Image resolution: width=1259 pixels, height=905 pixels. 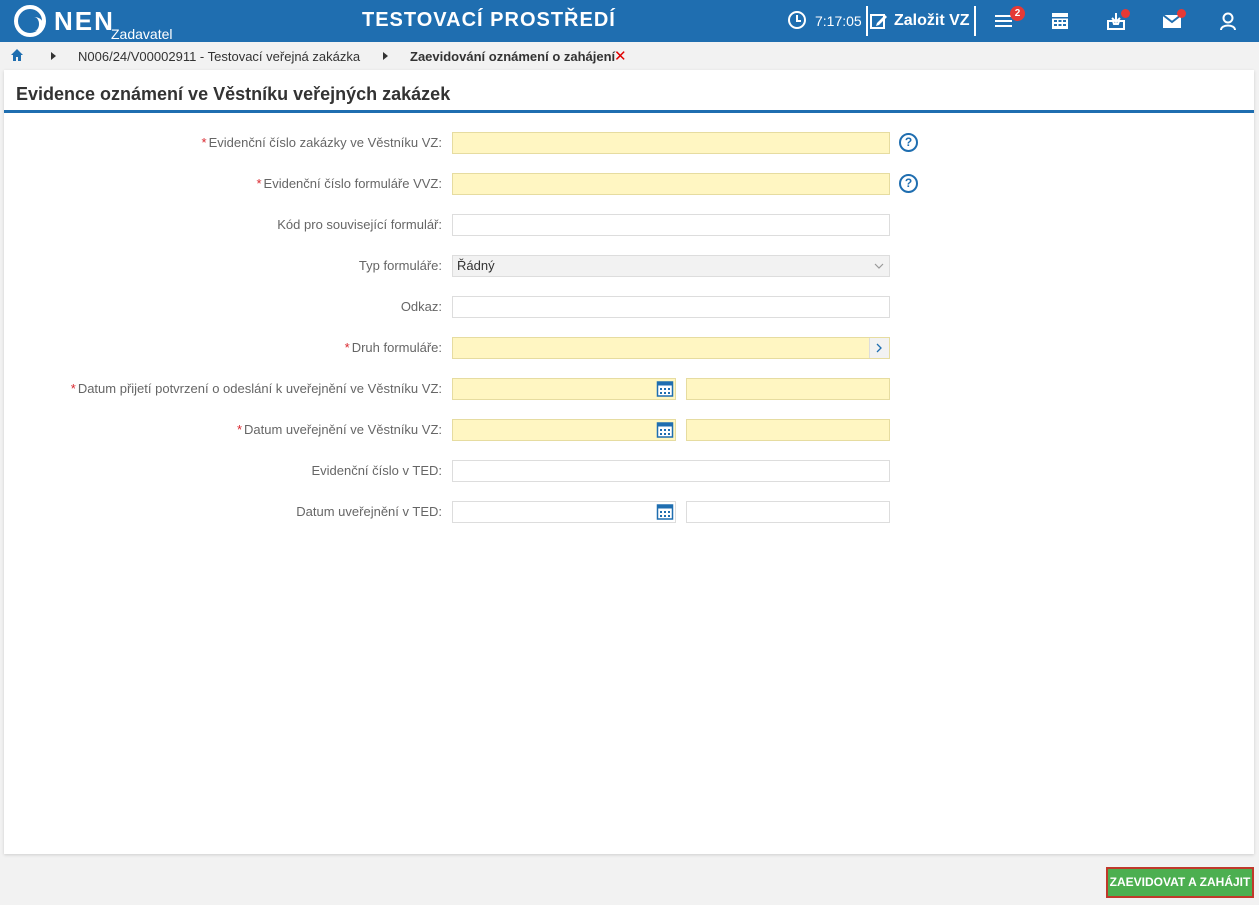 I want to click on field-row-ted-publication-date: Datum uveřejnění v TED:, so click(x=629, y=512).